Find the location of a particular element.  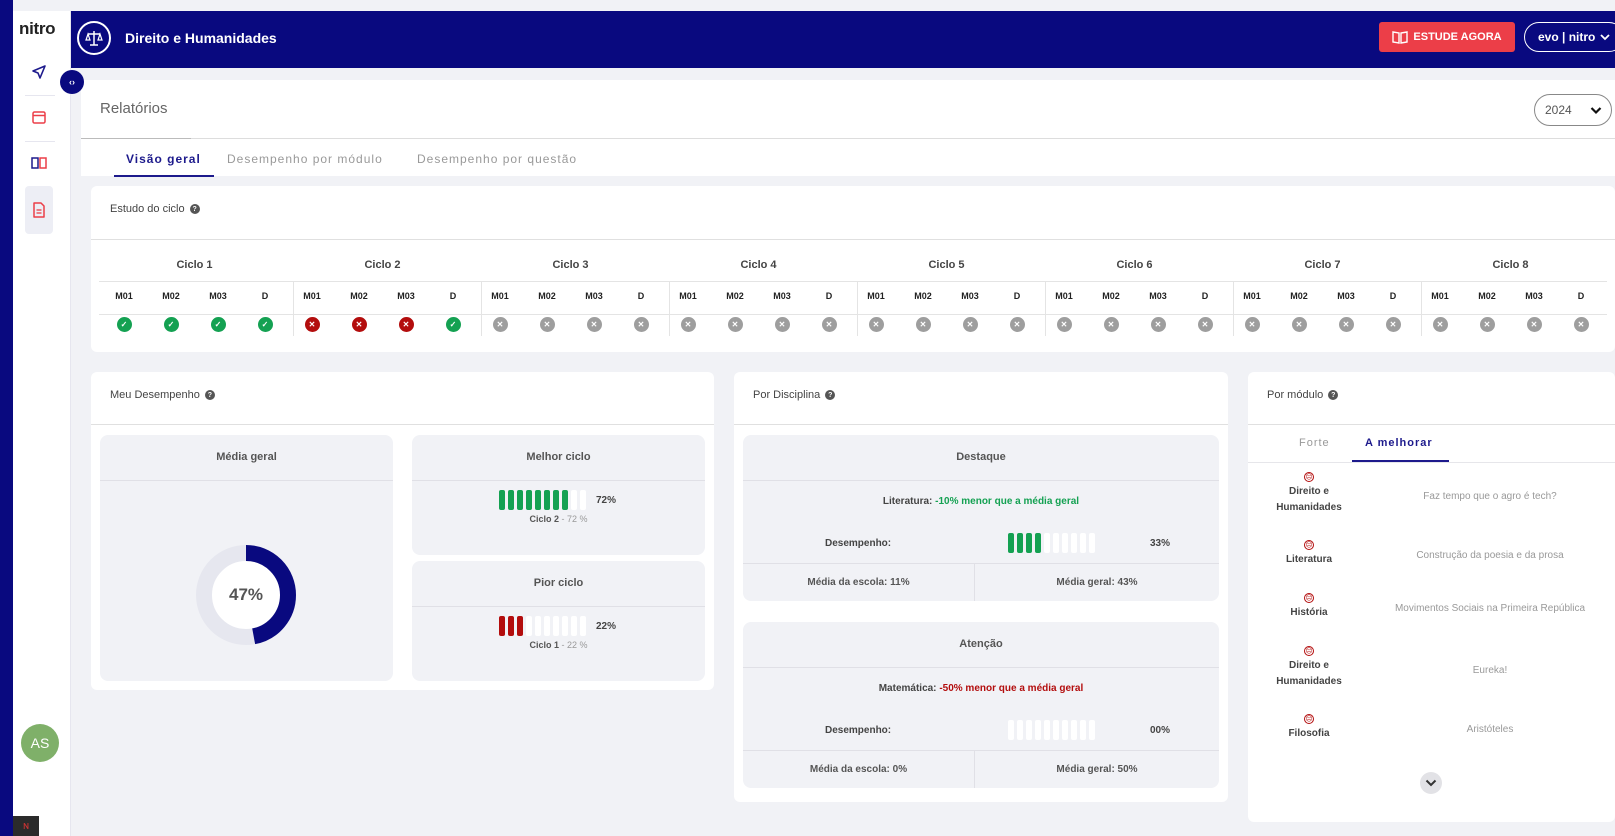

melhor-ciclo-name: Ciclo 2 is located at coordinates (544, 519).